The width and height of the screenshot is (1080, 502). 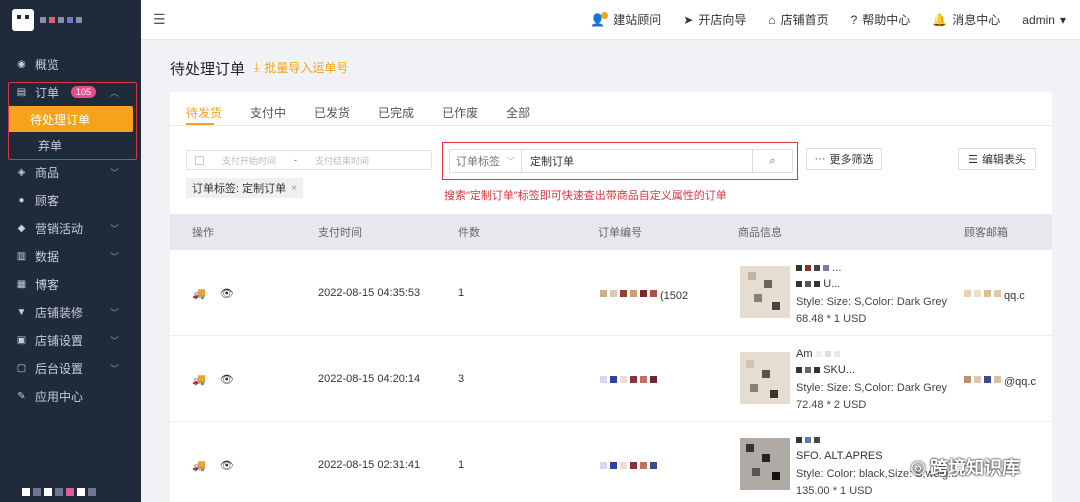 I want to click on tab-active-indicator, so click(x=200, y=124).